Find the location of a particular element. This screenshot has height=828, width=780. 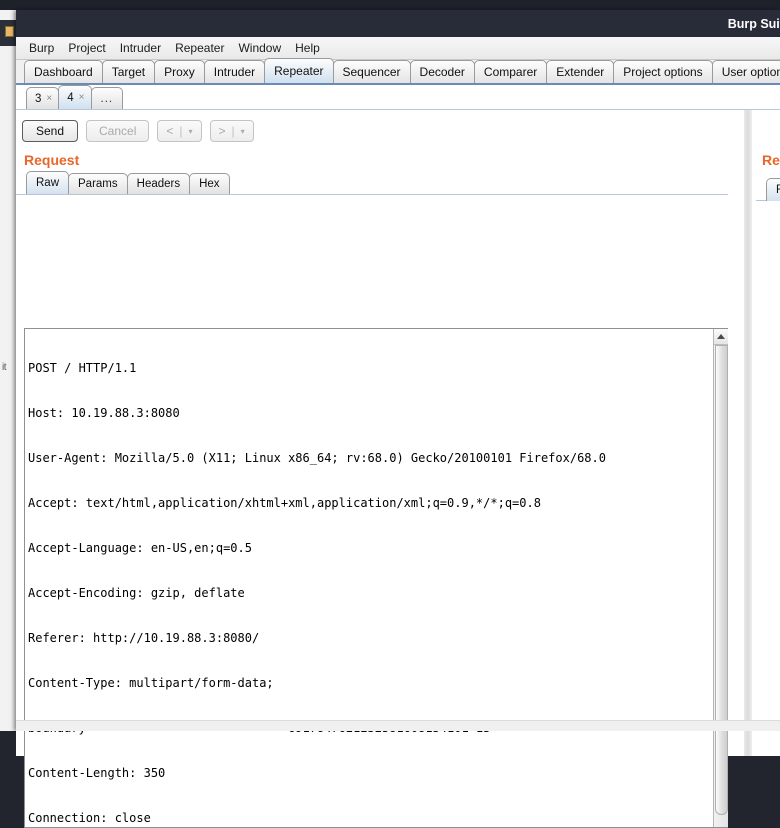

response-tab-raw: Ra is located at coordinates (773, 189).